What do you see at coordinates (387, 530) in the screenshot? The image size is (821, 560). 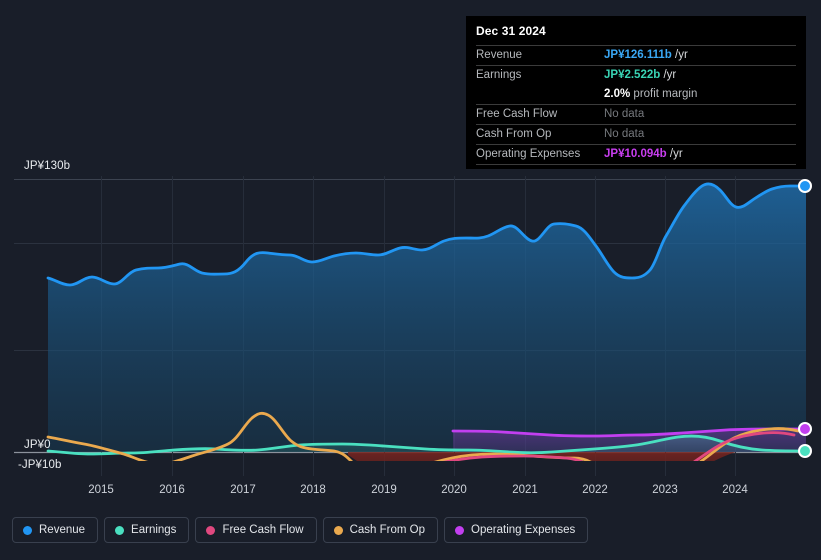 I see `legend-label-cash-from-op: Cash From Op` at bounding box center [387, 530].